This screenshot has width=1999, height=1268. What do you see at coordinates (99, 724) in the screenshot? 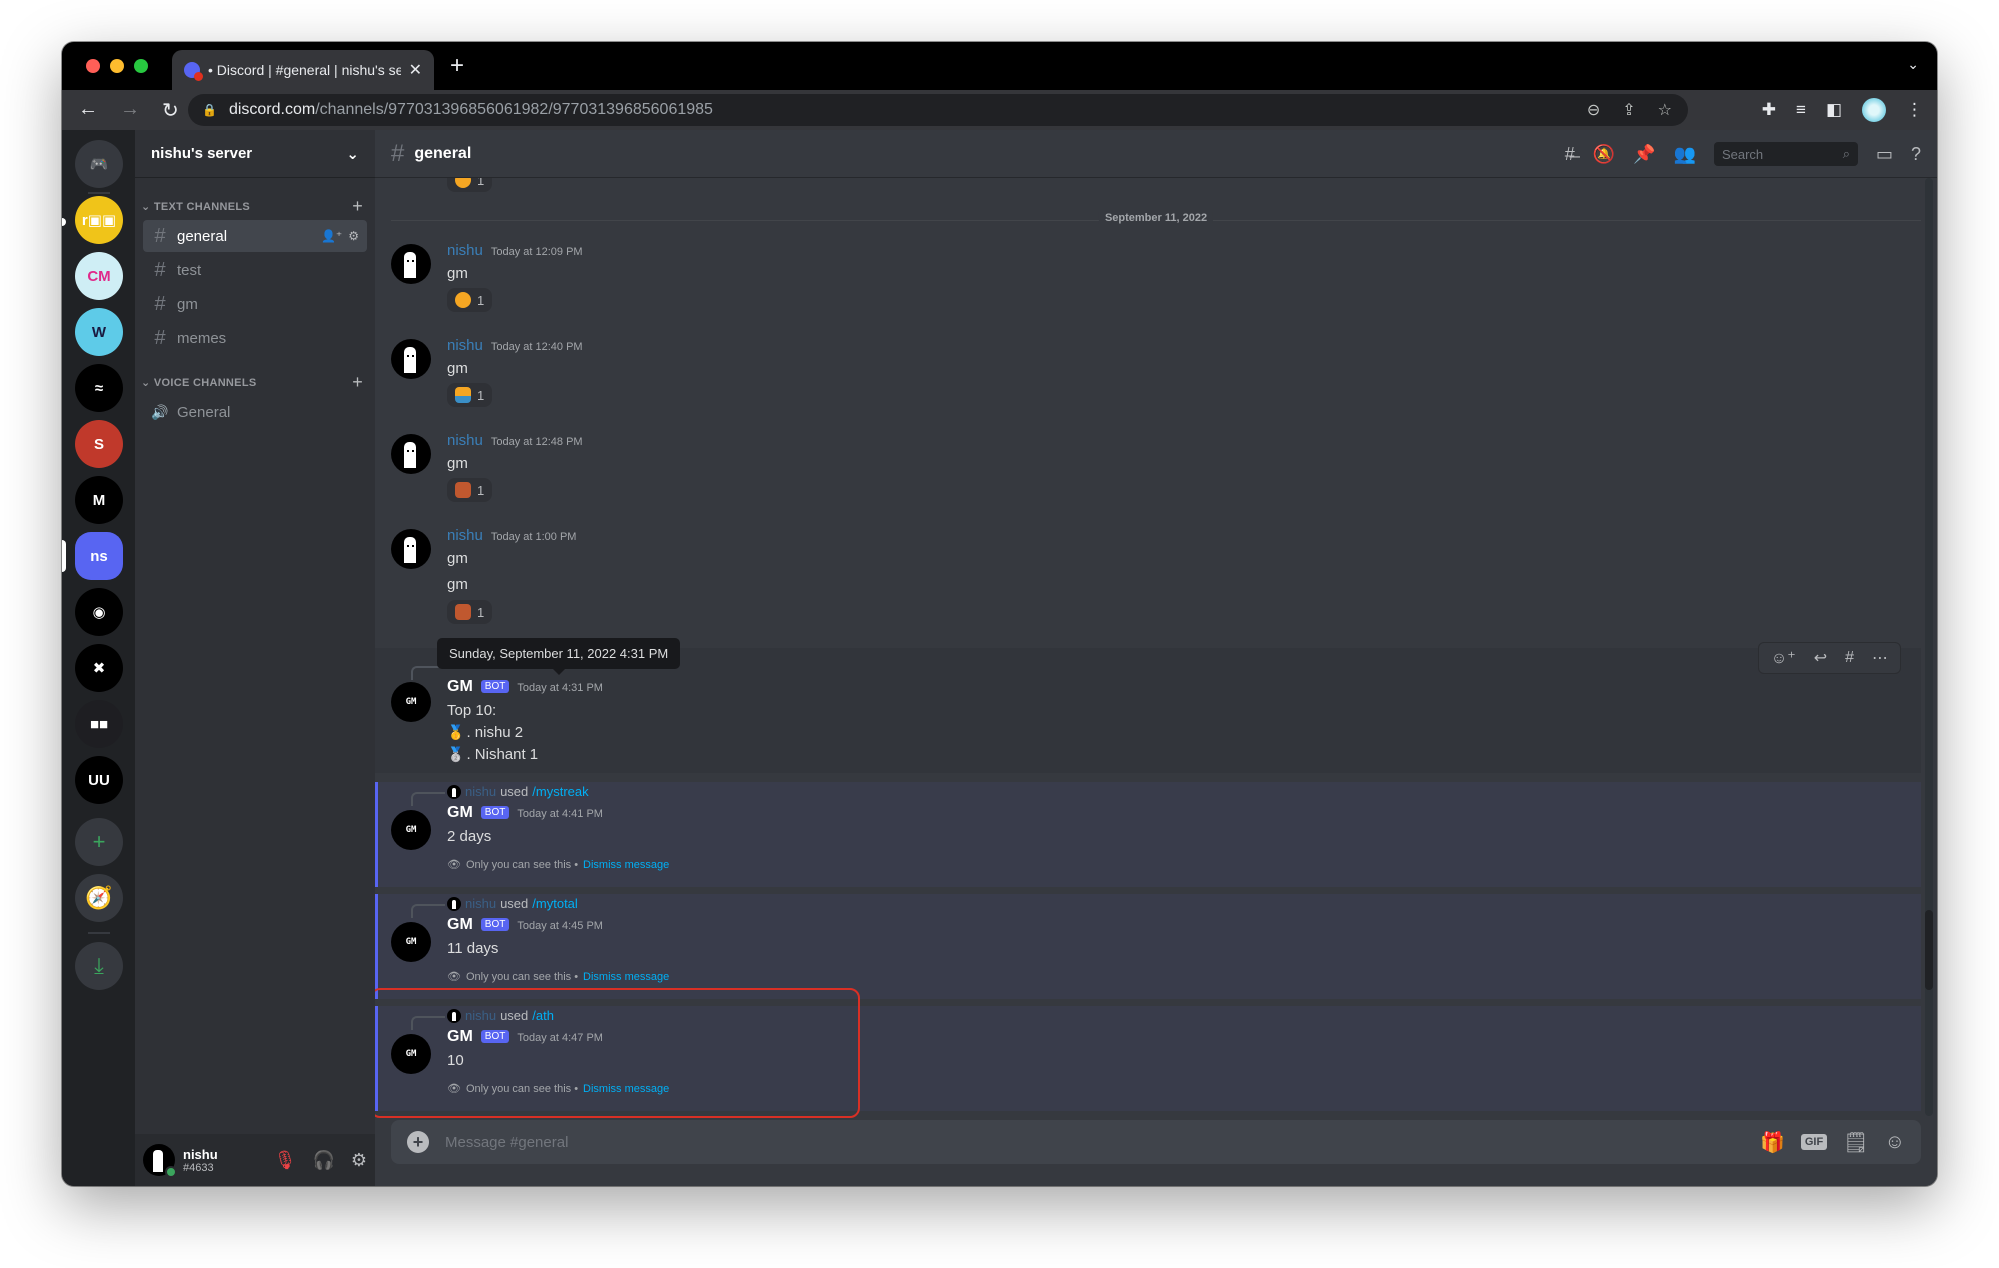
I see `server-pixel: ■■` at bounding box center [99, 724].